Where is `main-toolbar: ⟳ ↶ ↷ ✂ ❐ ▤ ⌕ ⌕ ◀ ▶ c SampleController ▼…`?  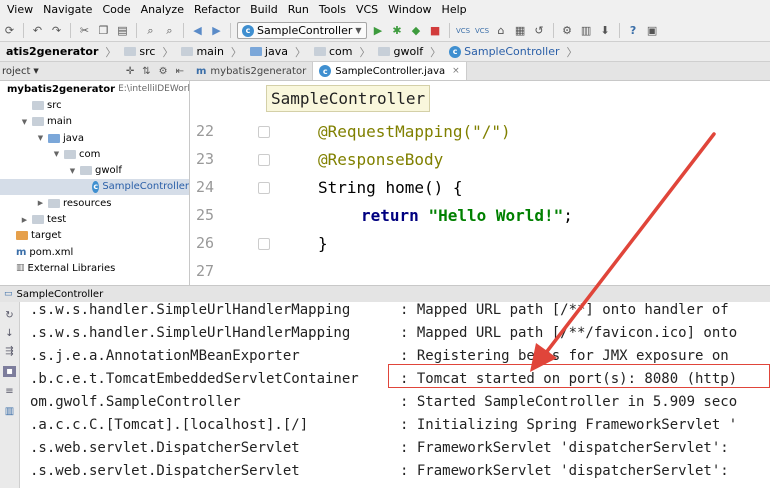
main-toolbar: ⟳ ↶ ↷ ✂ ❐ ▤ ⌕ ⌕ ◀ ▶ c SampleController ▼… is located at coordinates (385, 31).